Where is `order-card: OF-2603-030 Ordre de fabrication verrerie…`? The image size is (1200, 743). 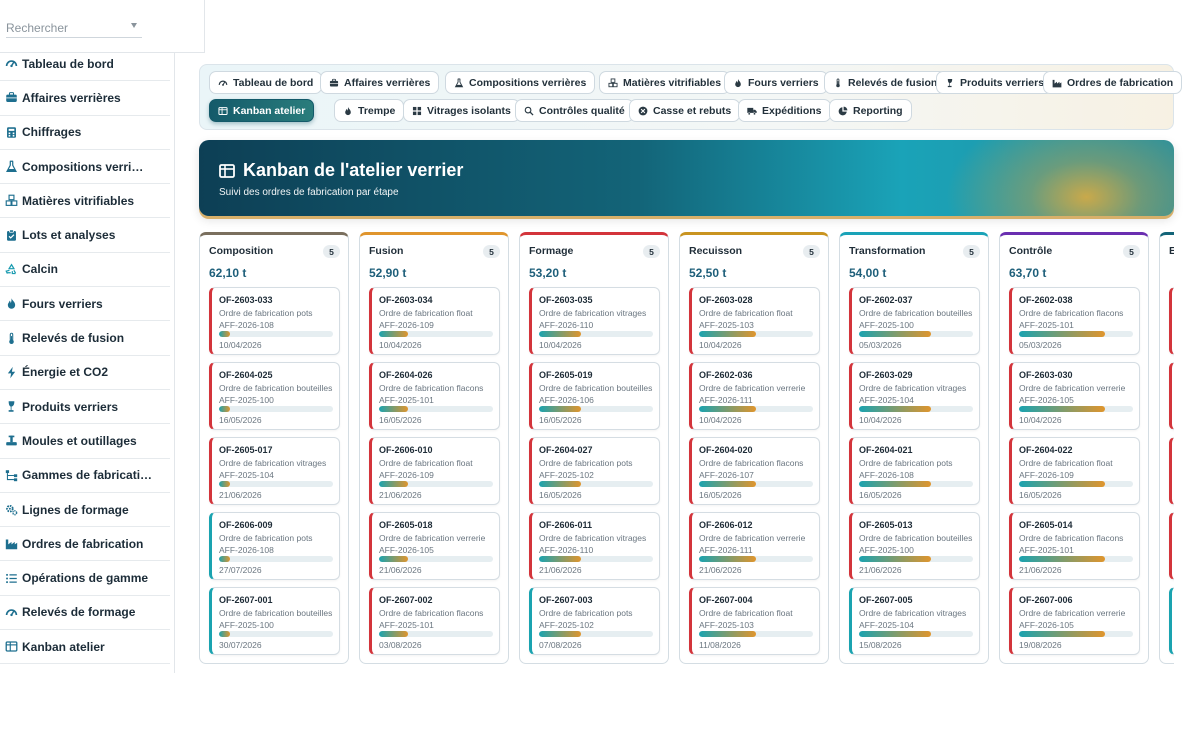
order-card: OF-2603-030 Ordre de fabrication verrerie… is located at coordinates (1074, 396).